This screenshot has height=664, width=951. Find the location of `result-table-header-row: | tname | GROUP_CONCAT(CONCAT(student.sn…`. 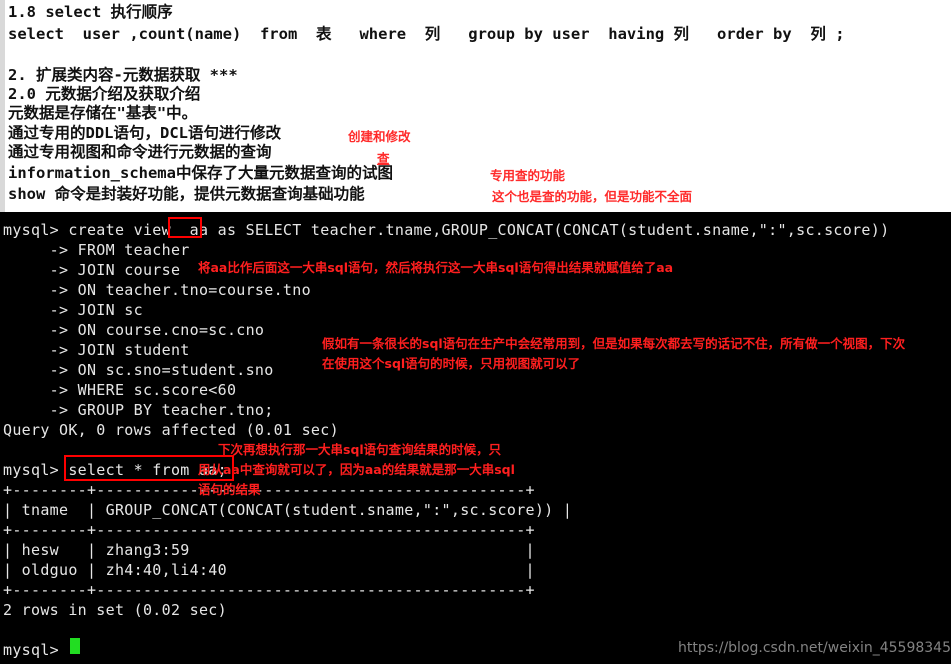

result-table-header-row: | tname | GROUP_CONCAT(CONCAT(student.sn… is located at coordinates (288, 510).